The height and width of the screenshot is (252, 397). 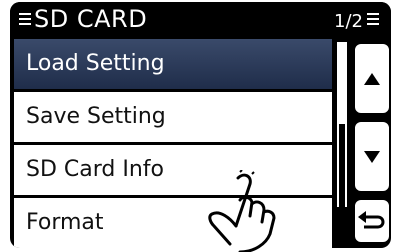 What do you see at coordinates (242, 211) in the screenshot?
I see `hand-pointer-icon` at bounding box center [242, 211].